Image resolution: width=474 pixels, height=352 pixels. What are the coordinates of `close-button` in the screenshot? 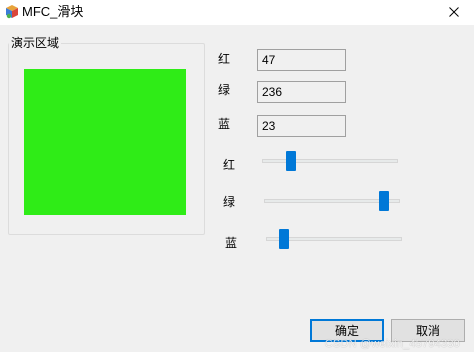 It's located at (454, 12).